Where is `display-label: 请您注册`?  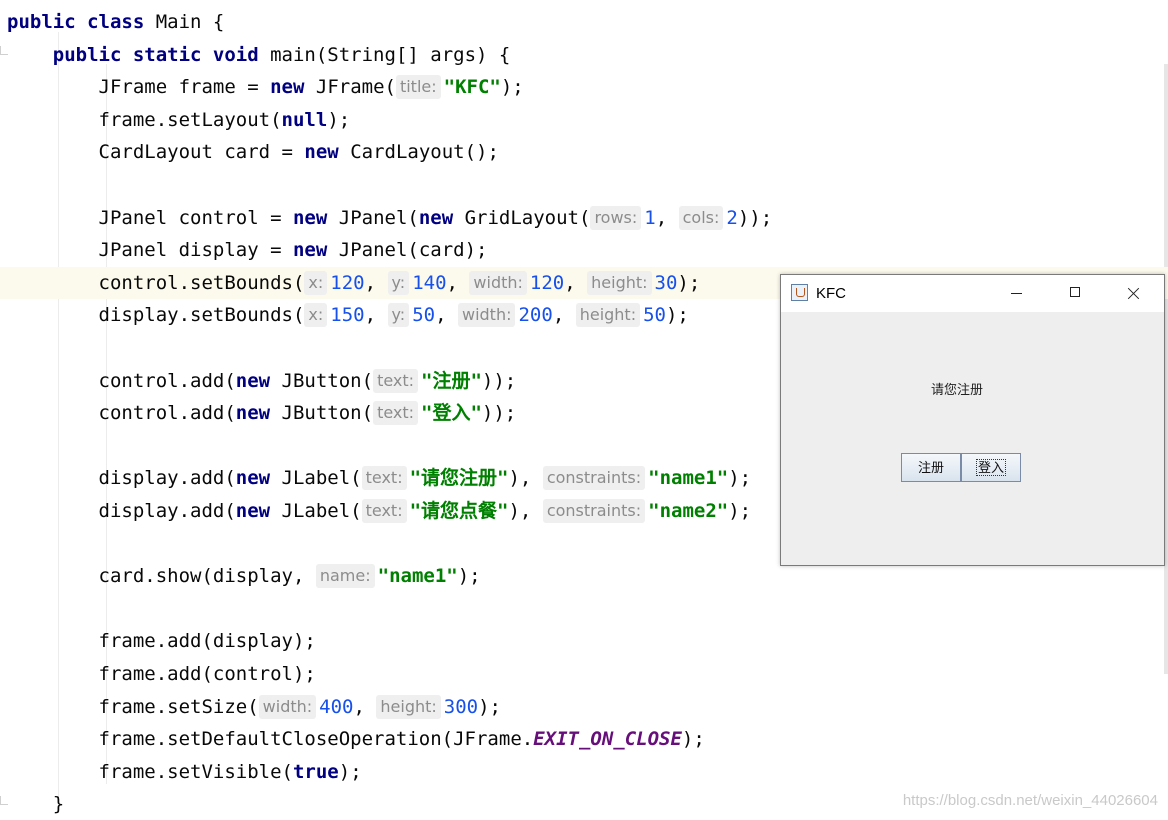 display-label: 请您注册 is located at coordinates (956, 389).